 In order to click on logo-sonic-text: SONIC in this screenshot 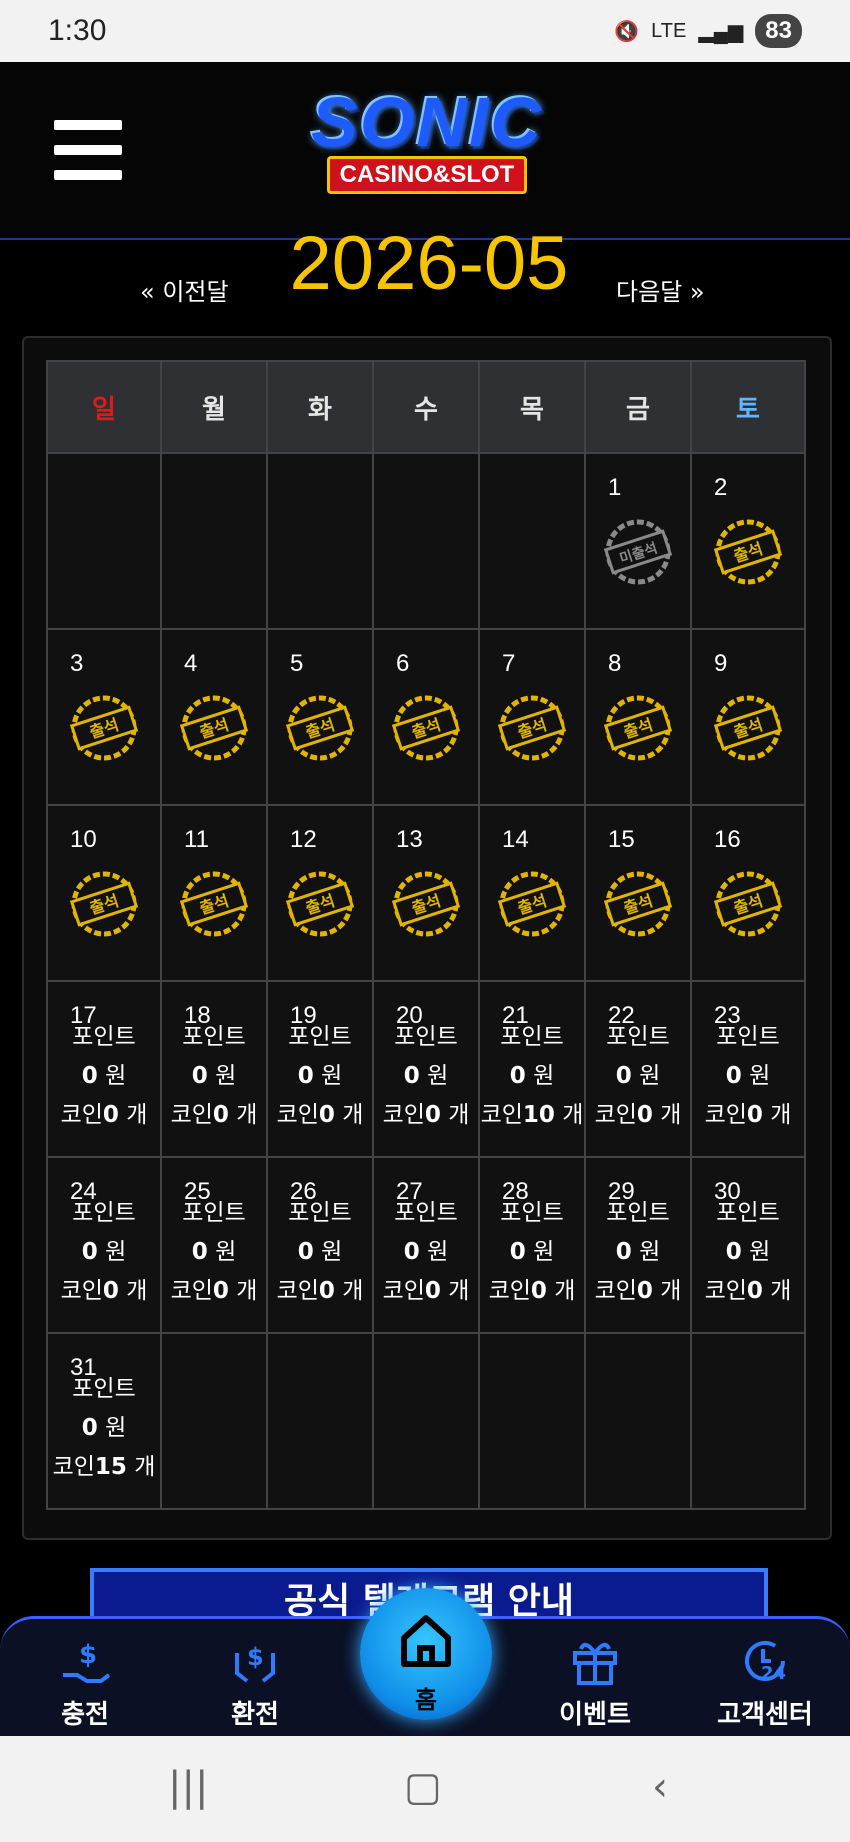, I will do `click(427, 122)`.